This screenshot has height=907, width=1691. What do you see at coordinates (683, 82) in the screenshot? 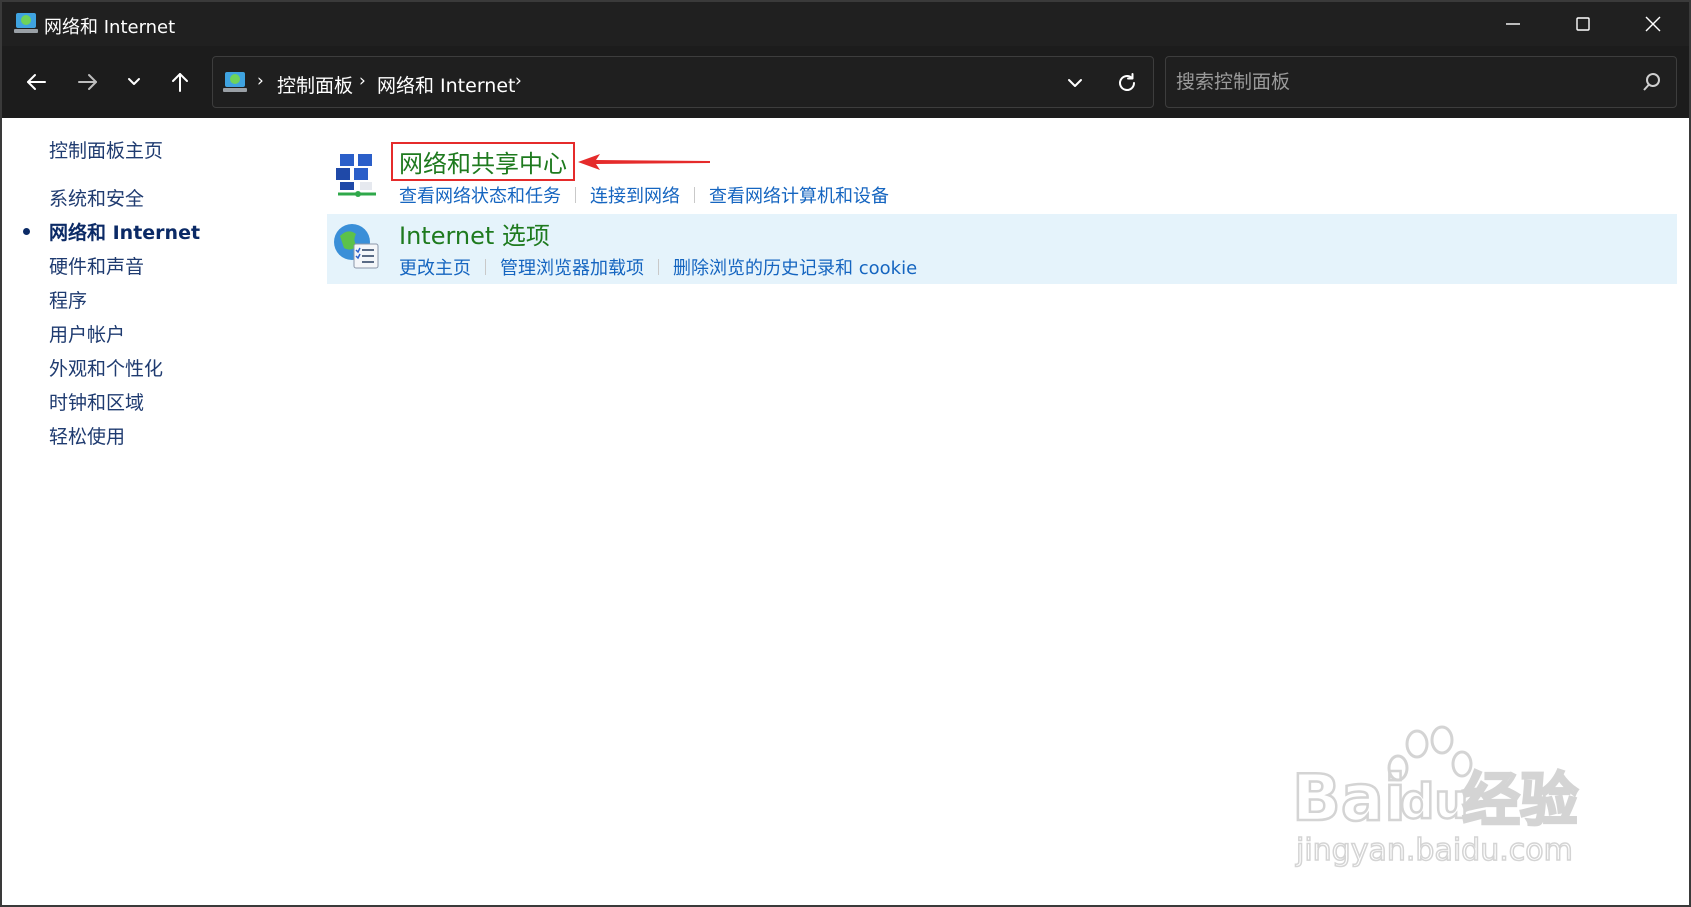
I see `address-bar: › 控制面板 › 网络和 Internet ›` at bounding box center [683, 82].